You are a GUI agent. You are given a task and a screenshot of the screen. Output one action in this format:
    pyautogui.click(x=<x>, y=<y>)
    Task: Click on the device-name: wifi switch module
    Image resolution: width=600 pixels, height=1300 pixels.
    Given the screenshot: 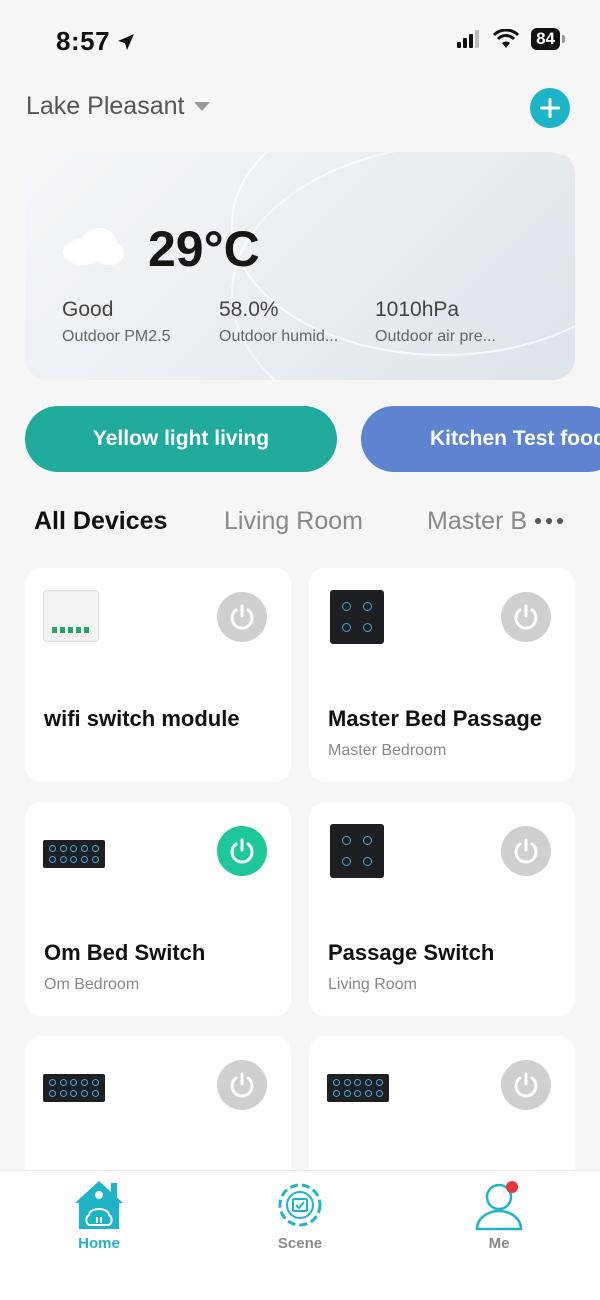 What is the action you would take?
    pyautogui.click(x=142, y=718)
    